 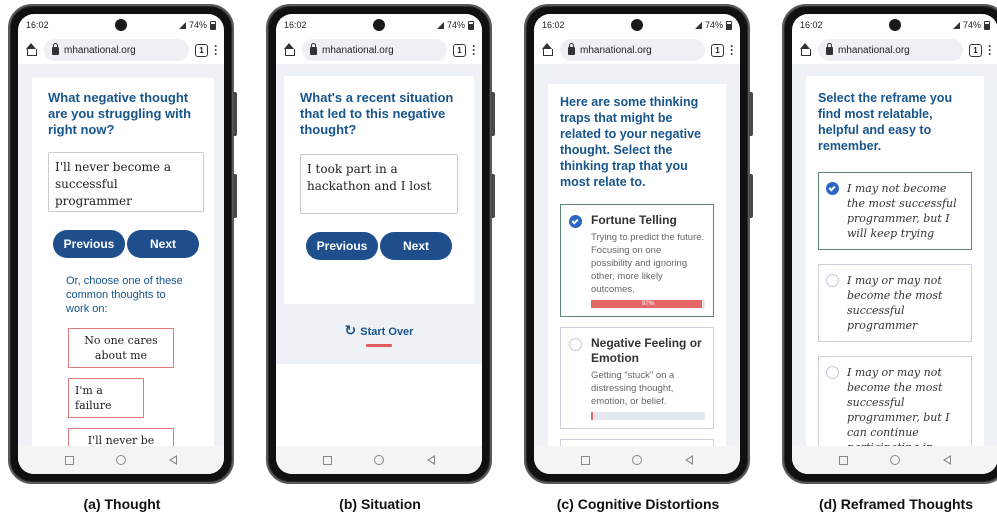 What do you see at coordinates (638, 504) in the screenshot?
I see `figure-caption: (c) Cognitive Distortions` at bounding box center [638, 504].